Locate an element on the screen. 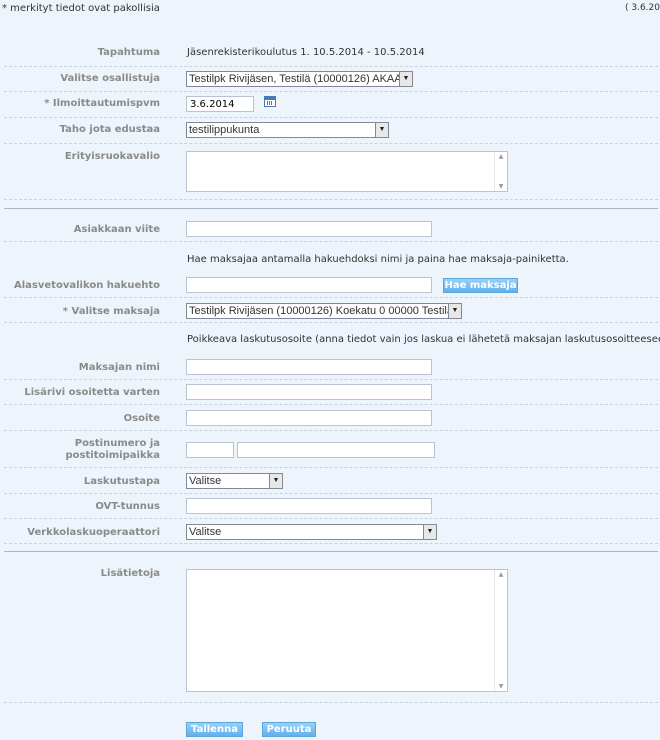 The image size is (660, 740). dropdown-search-label: Alasvetovalikon hakuehto is located at coordinates (87, 285).